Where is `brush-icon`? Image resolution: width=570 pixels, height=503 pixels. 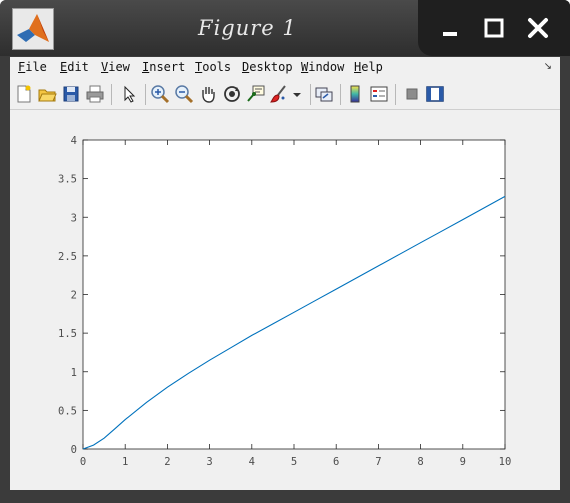
brush-icon is located at coordinates (279, 94).